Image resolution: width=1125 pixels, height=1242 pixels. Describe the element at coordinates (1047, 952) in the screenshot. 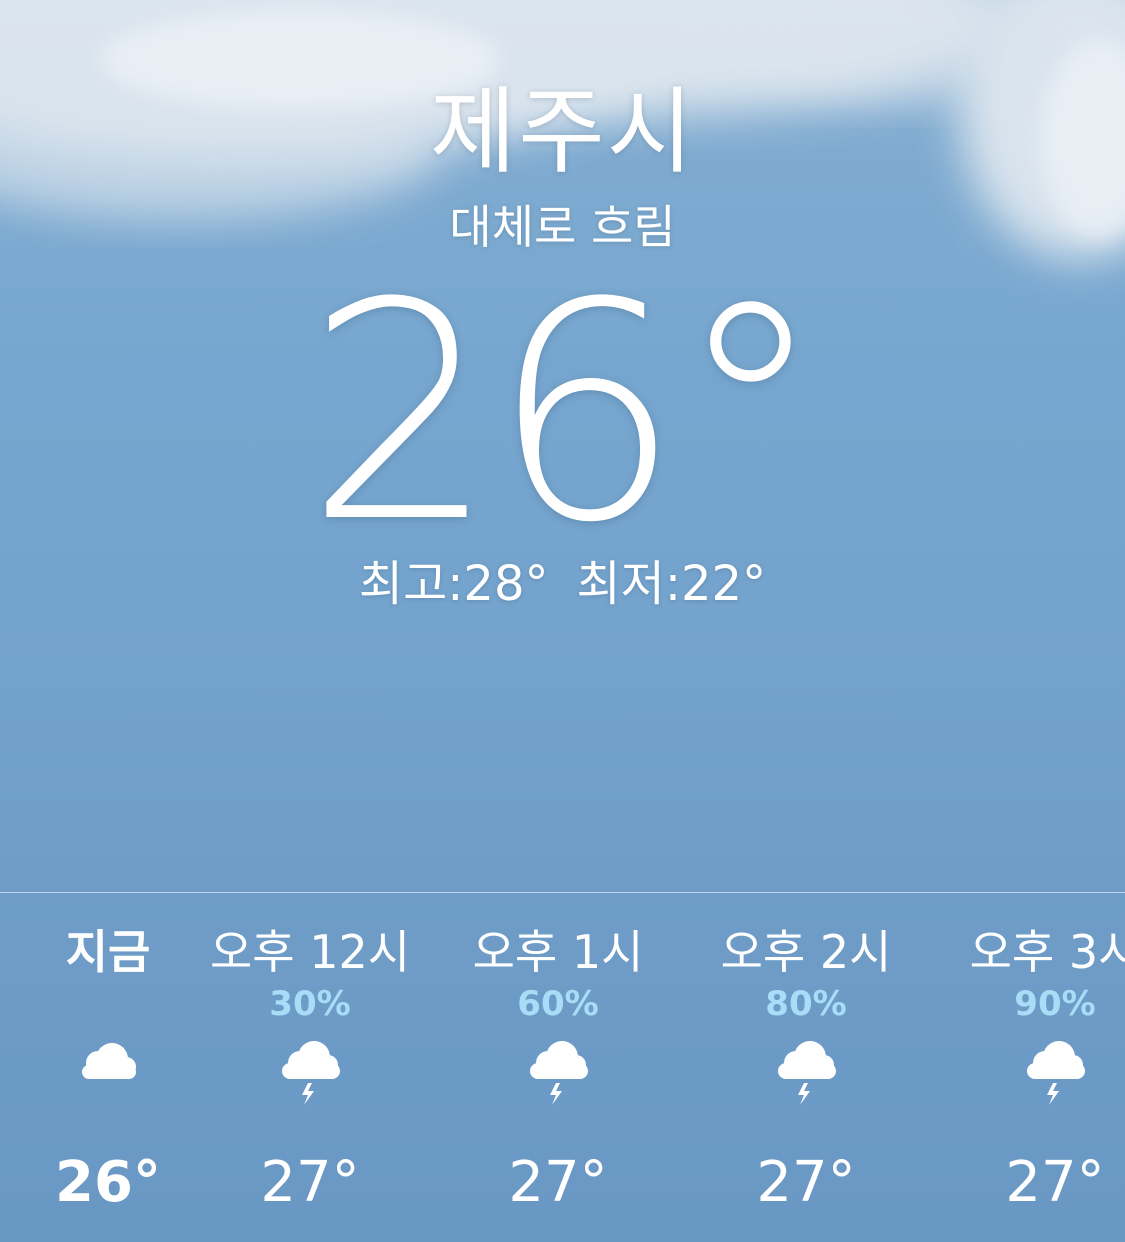

I see `hour-label: 오후 3시` at that location.